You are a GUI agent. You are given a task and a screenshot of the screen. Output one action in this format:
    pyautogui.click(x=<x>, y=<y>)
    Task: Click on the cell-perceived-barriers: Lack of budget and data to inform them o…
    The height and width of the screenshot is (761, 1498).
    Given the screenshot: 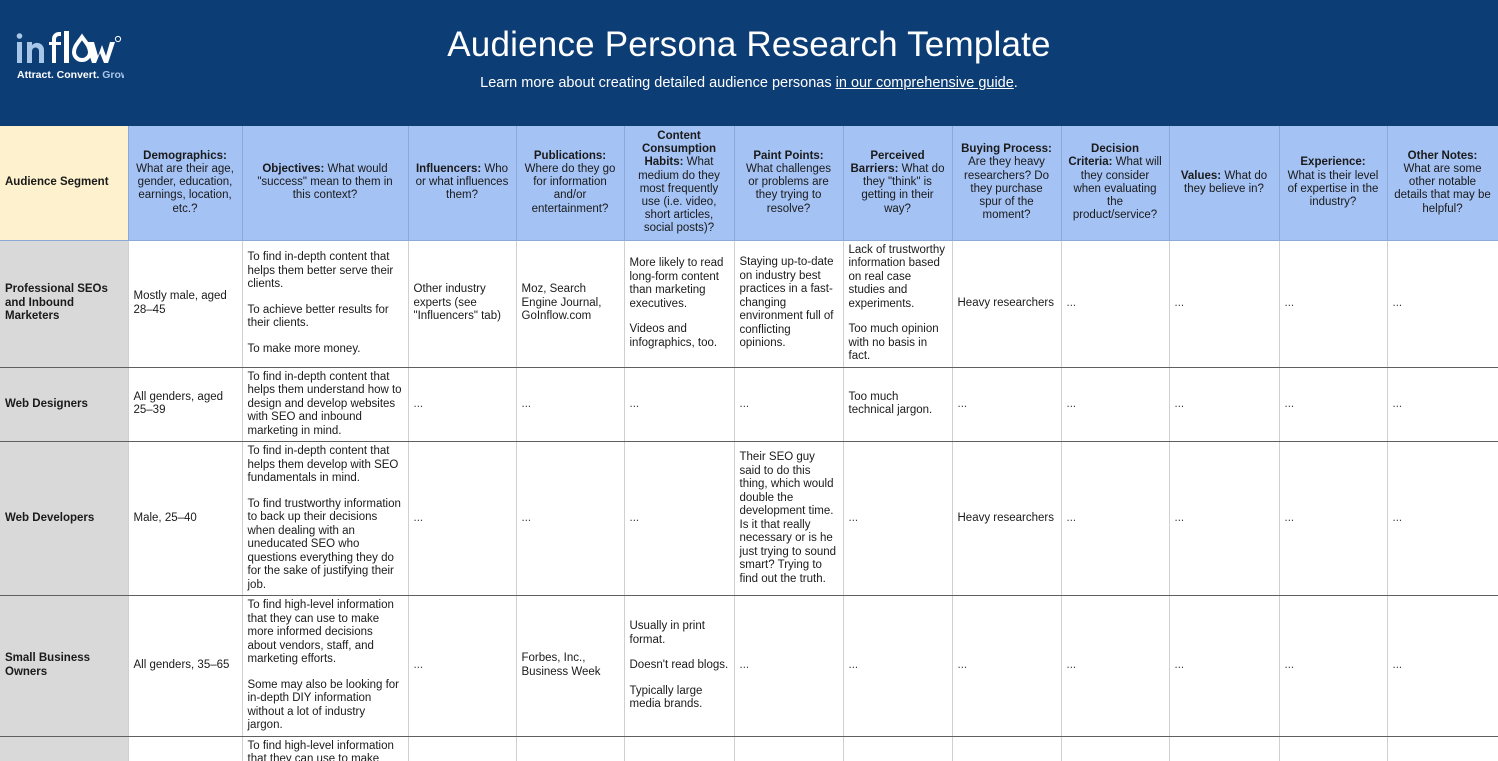 What is the action you would take?
    pyautogui.click(x=898, y=748)
    